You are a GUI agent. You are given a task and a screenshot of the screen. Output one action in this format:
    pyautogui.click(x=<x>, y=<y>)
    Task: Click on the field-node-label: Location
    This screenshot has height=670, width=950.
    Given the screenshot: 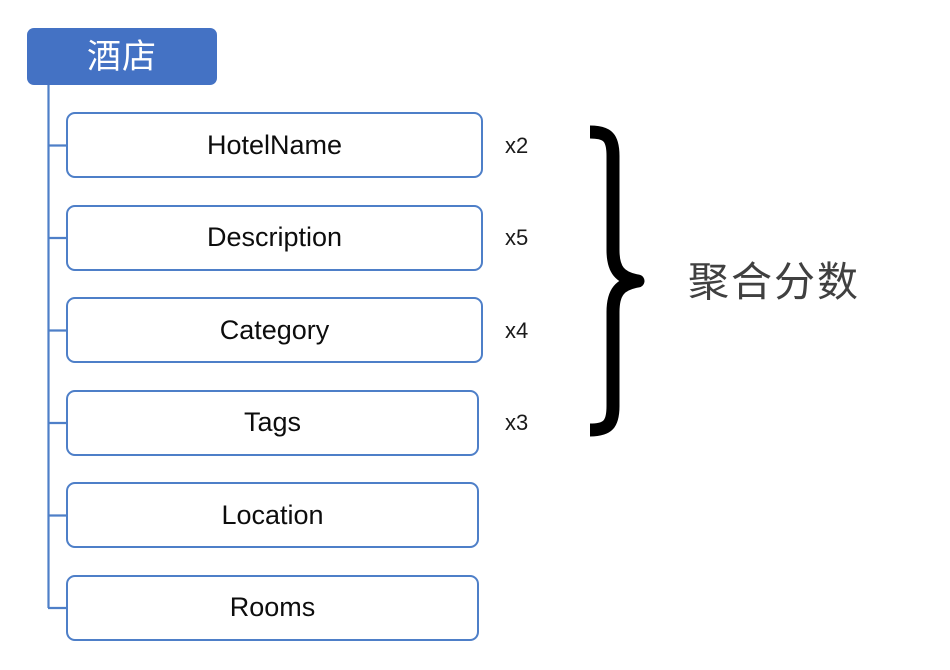 What is the action you would take?
    pyautogui.click(x=272, y=514)
    